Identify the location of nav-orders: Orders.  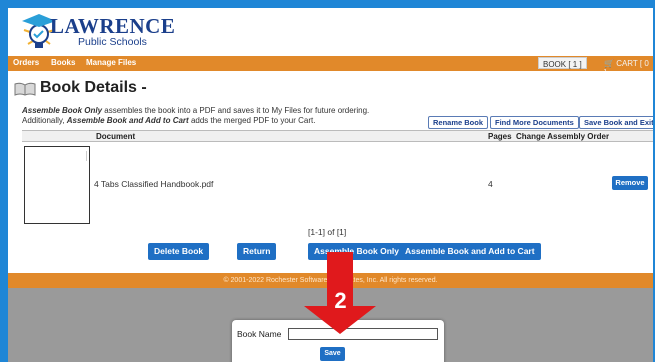
(26, 62).